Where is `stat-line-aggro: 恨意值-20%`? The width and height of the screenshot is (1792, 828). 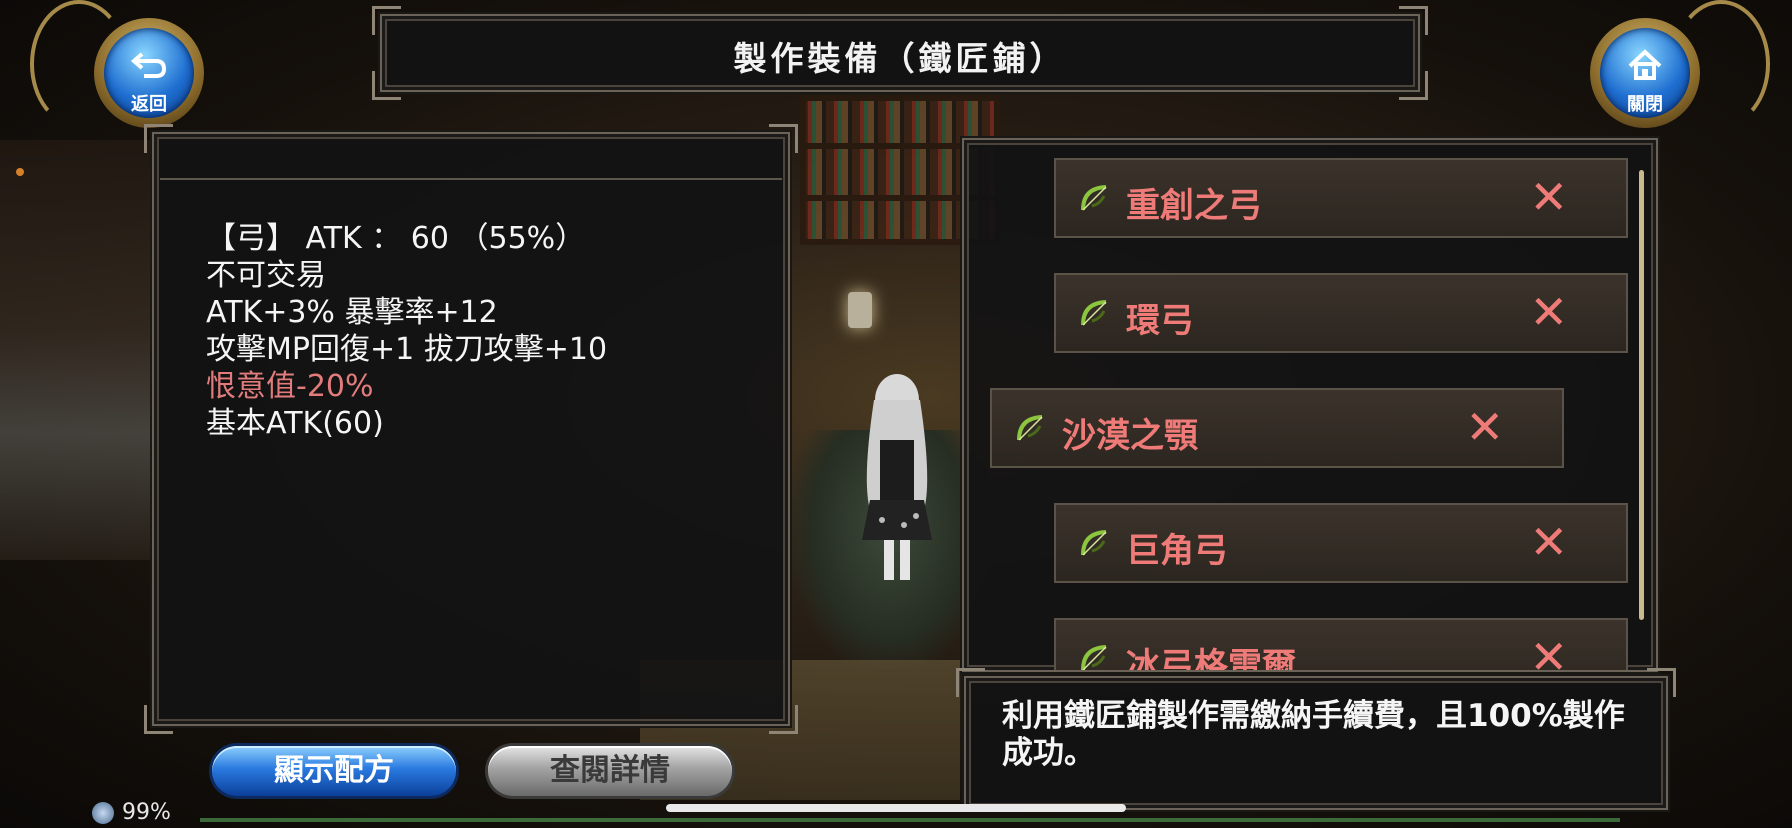
stat-line-aggro: 恨意值-20% is located at coordinates (290, 386).